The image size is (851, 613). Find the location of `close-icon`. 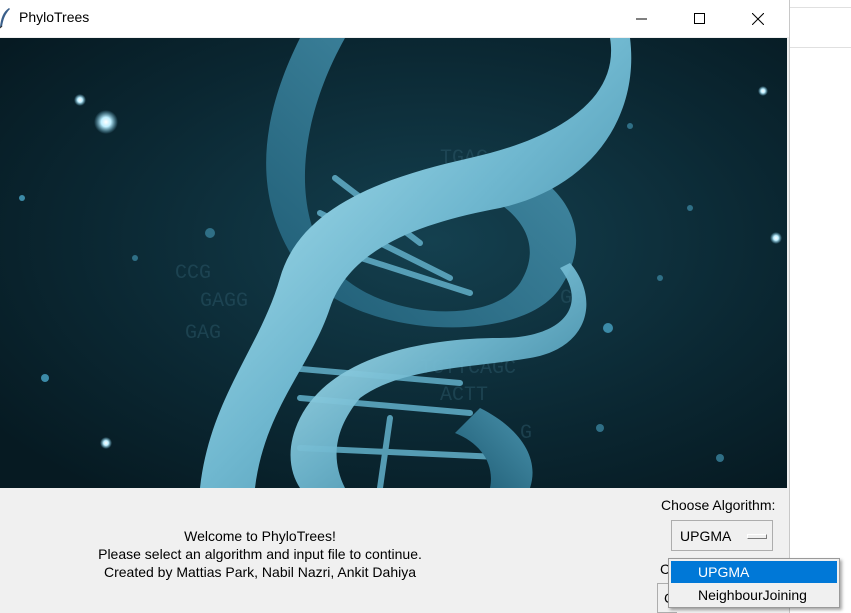

close-icon is located at coordinates (758, 18).